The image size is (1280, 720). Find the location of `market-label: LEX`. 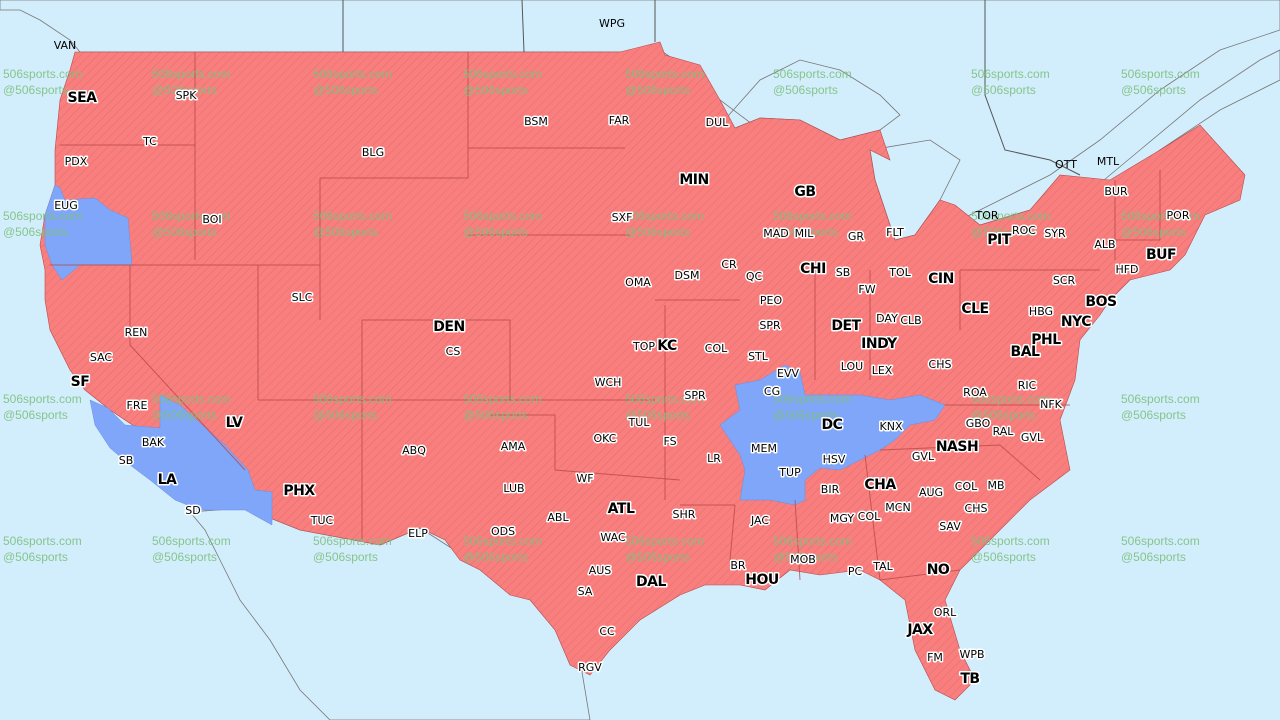

market-label: LEX is located at coordinates (882, 370).